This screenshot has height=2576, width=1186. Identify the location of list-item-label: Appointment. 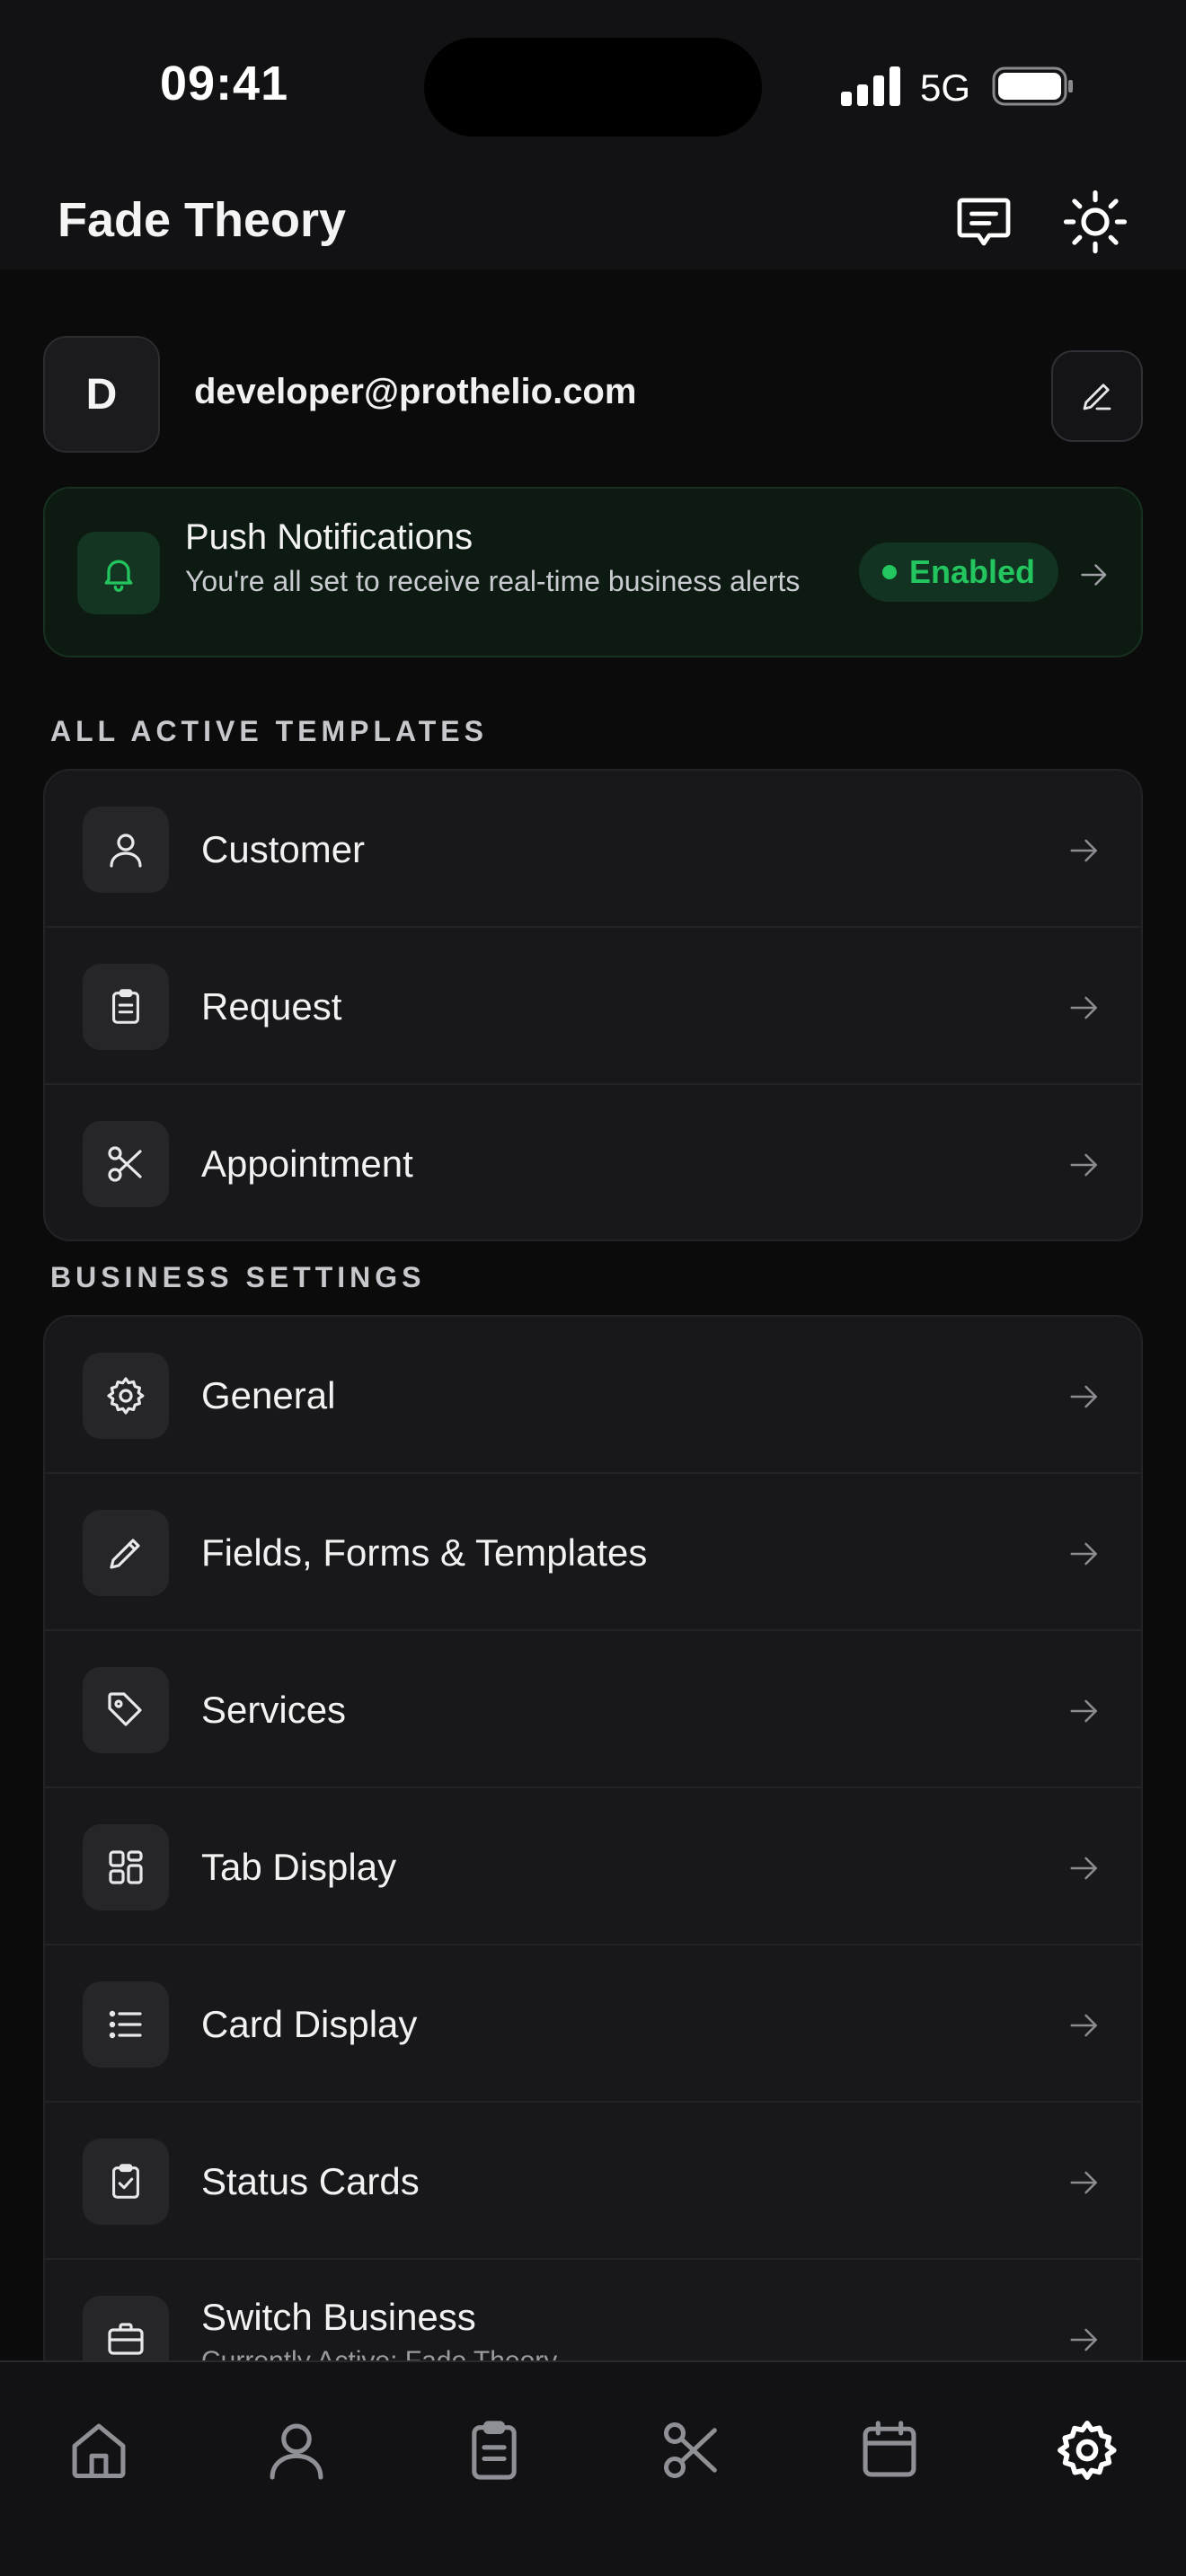
(307, 1163).